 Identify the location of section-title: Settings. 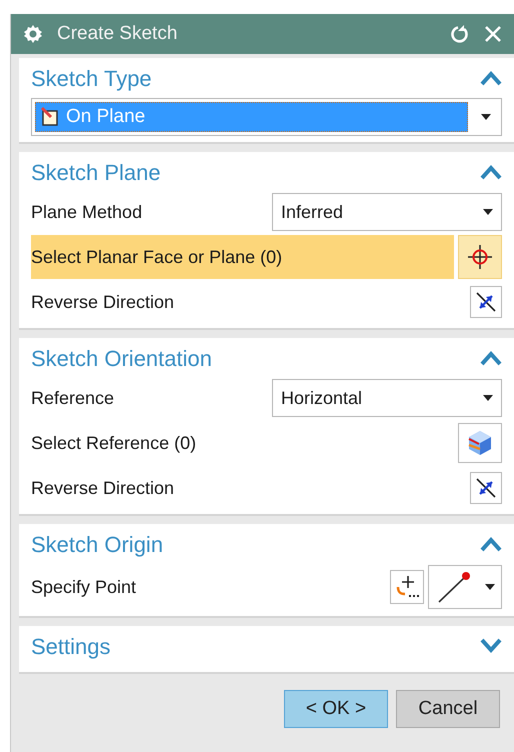
(70, 646).